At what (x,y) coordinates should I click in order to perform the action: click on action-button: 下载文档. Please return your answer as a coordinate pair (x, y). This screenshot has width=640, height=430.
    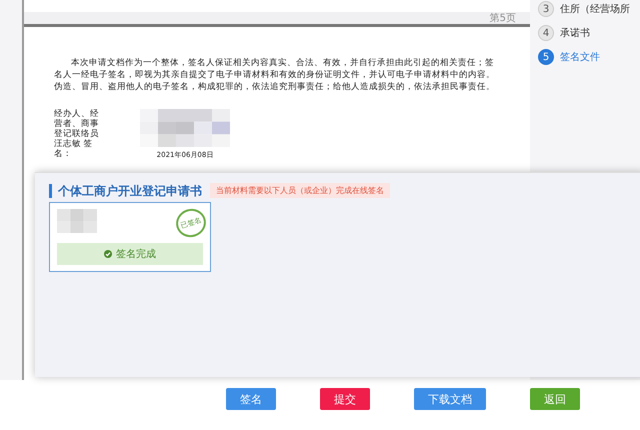
    Looking at the image, I should click on (450, 399).